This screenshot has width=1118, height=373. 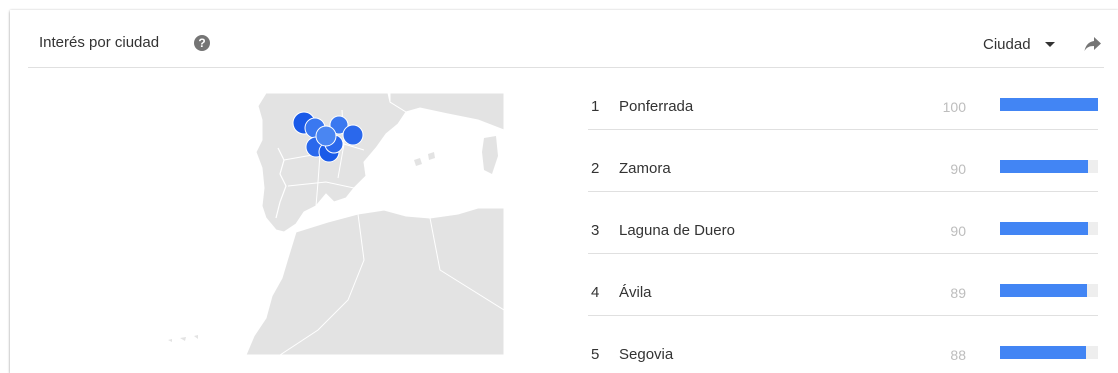 What do you see at coordinates (595, 292) in the screenshot?
I see `city-rank: 4` at bounding box center [595, 292].